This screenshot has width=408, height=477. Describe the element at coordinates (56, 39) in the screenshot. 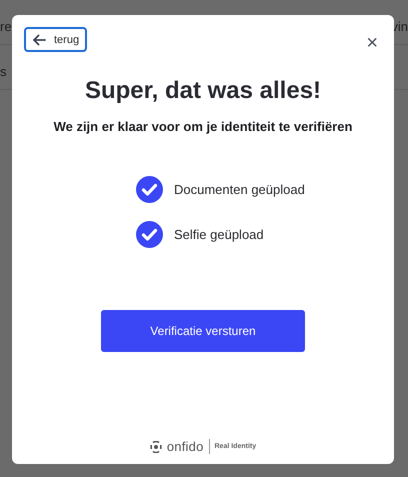

I see `back-button: terug` at that location.